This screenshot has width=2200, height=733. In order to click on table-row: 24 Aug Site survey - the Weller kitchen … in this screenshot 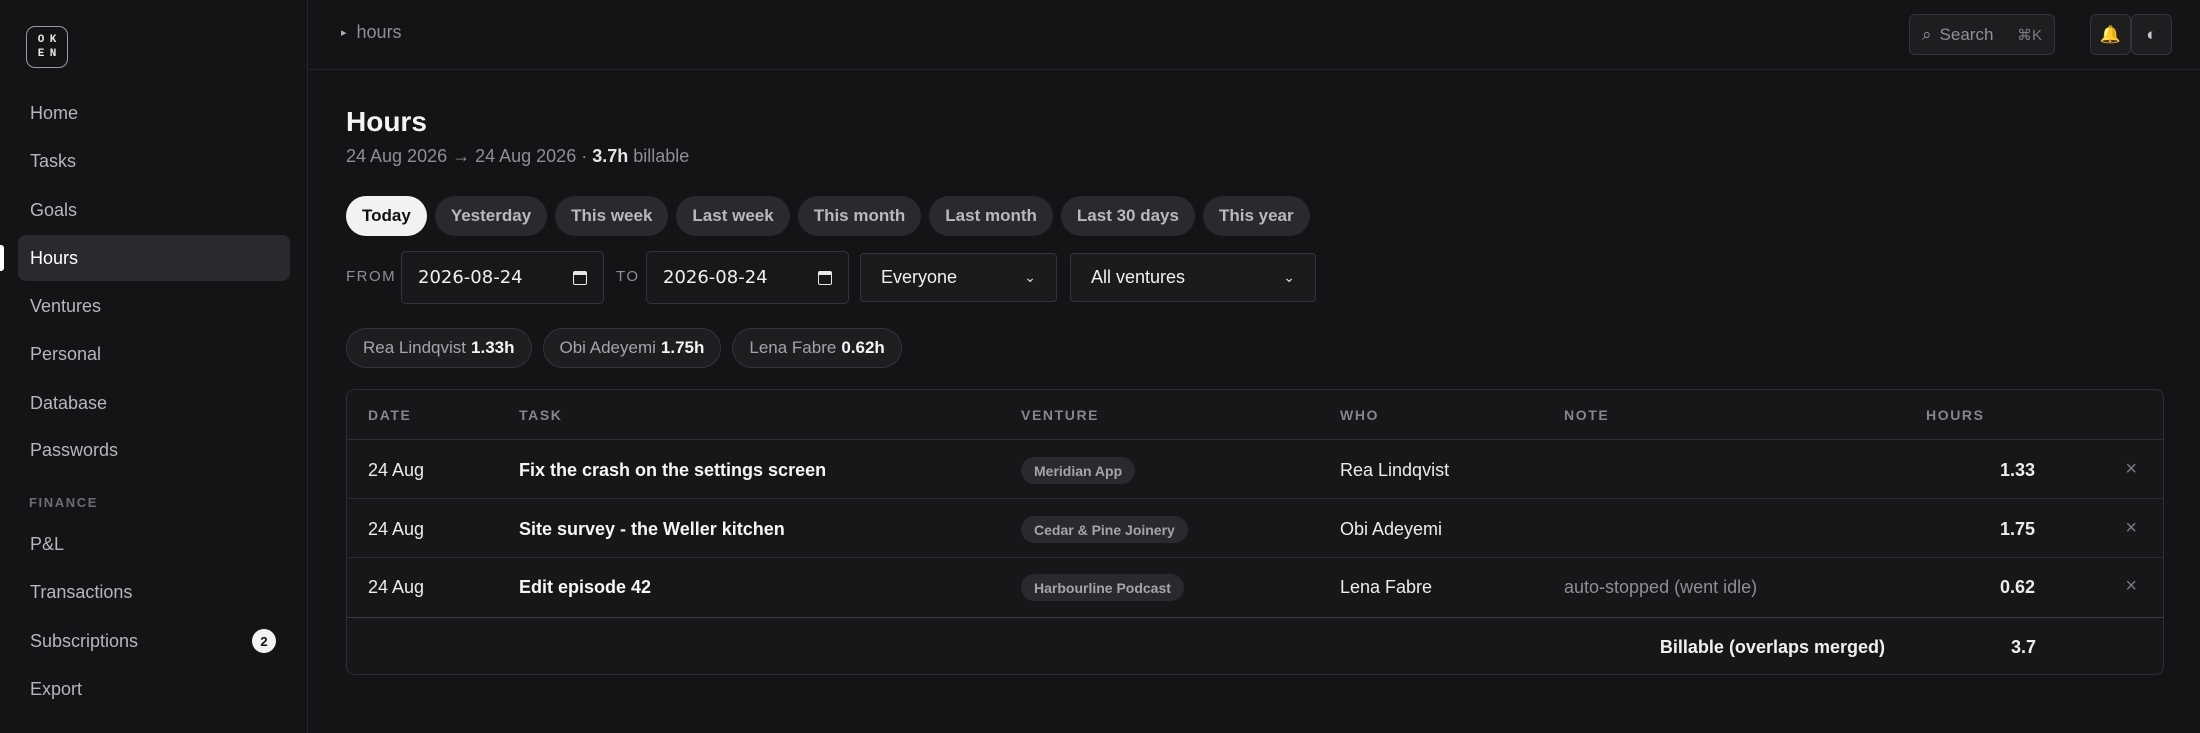, I will do `click(1255, 529)`.